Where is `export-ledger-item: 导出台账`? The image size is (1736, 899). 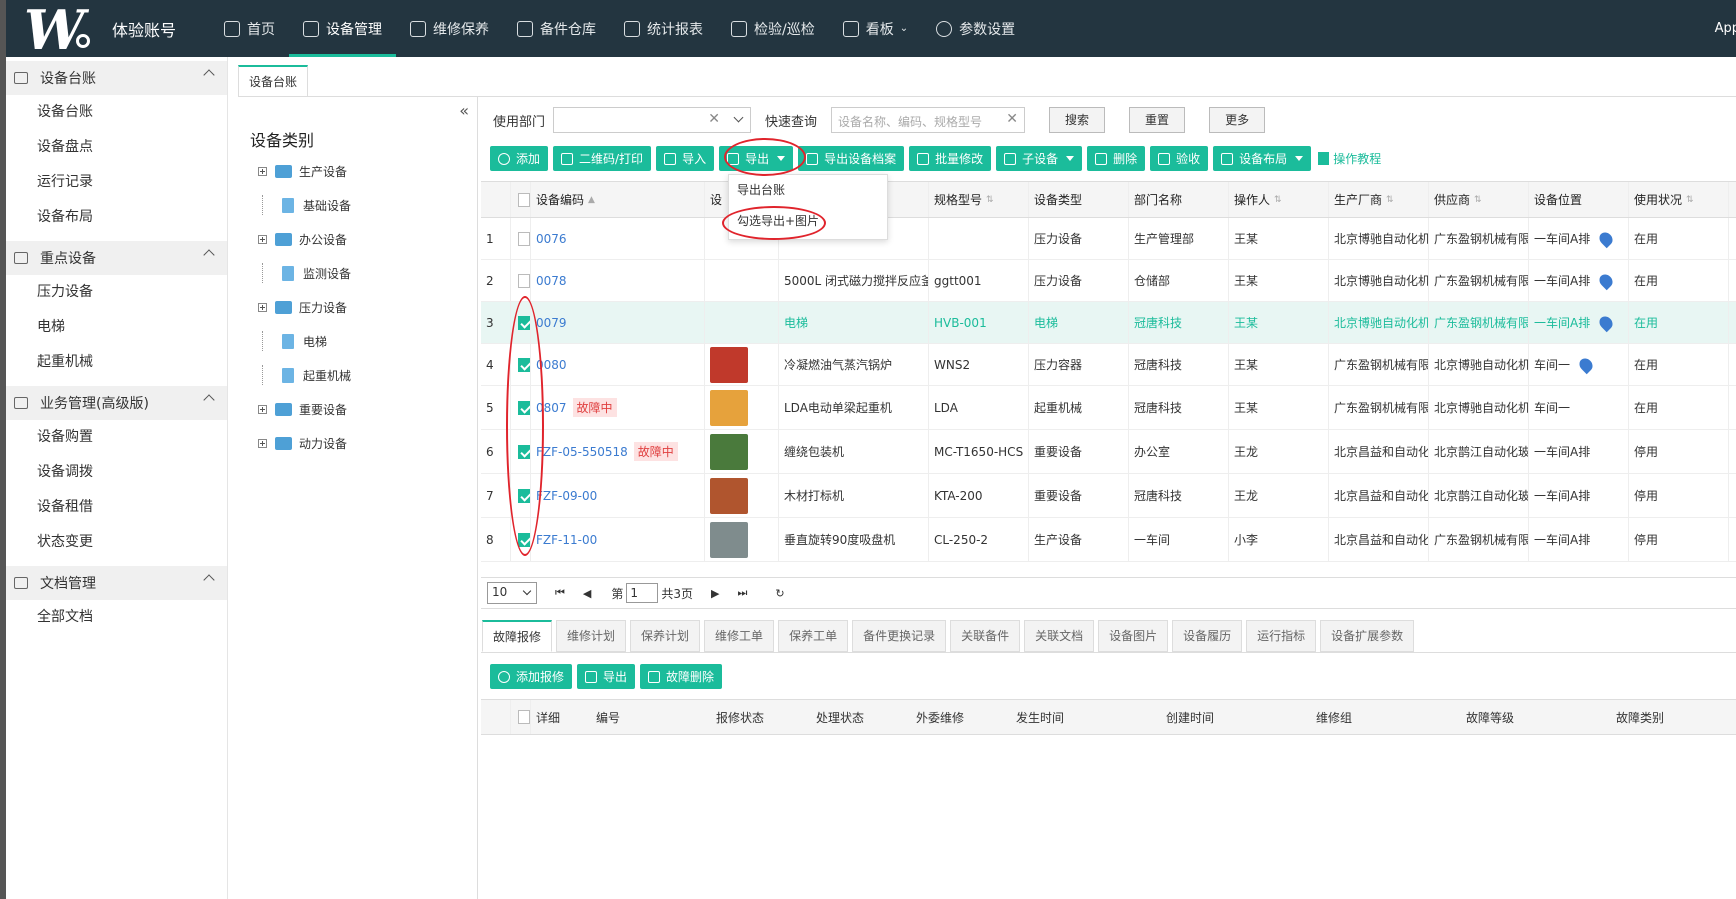
export-ledger-item: 导出台账 is located at coordinates (808, 190).